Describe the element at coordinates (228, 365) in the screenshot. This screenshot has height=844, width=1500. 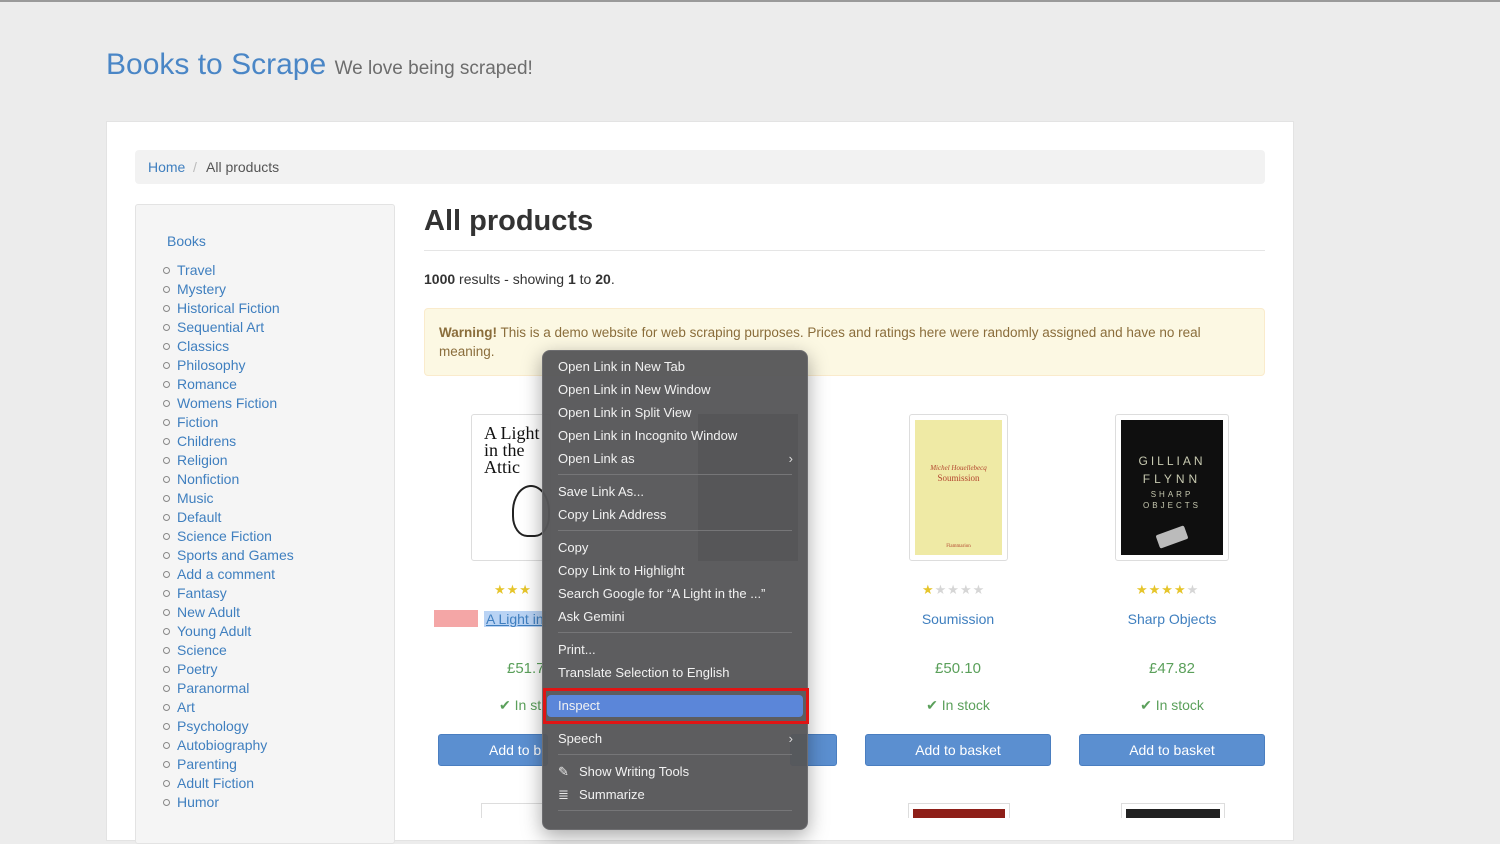
I see `sidebar-item-philosophy: Philosophy` at that location.